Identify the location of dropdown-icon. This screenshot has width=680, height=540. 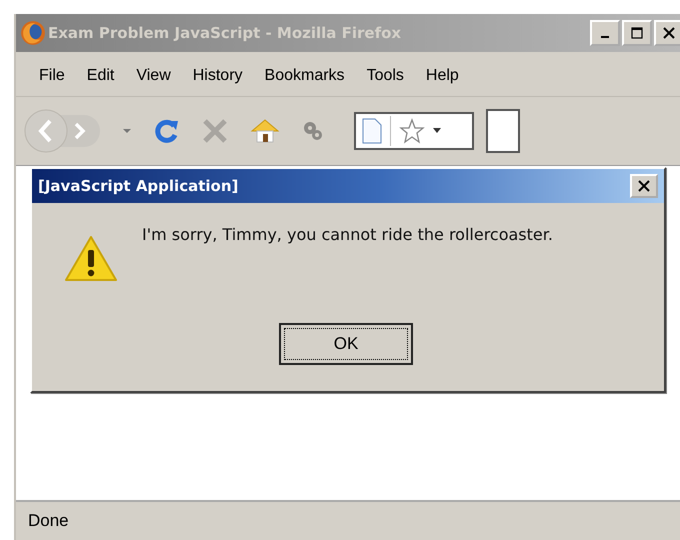
(437, 131).